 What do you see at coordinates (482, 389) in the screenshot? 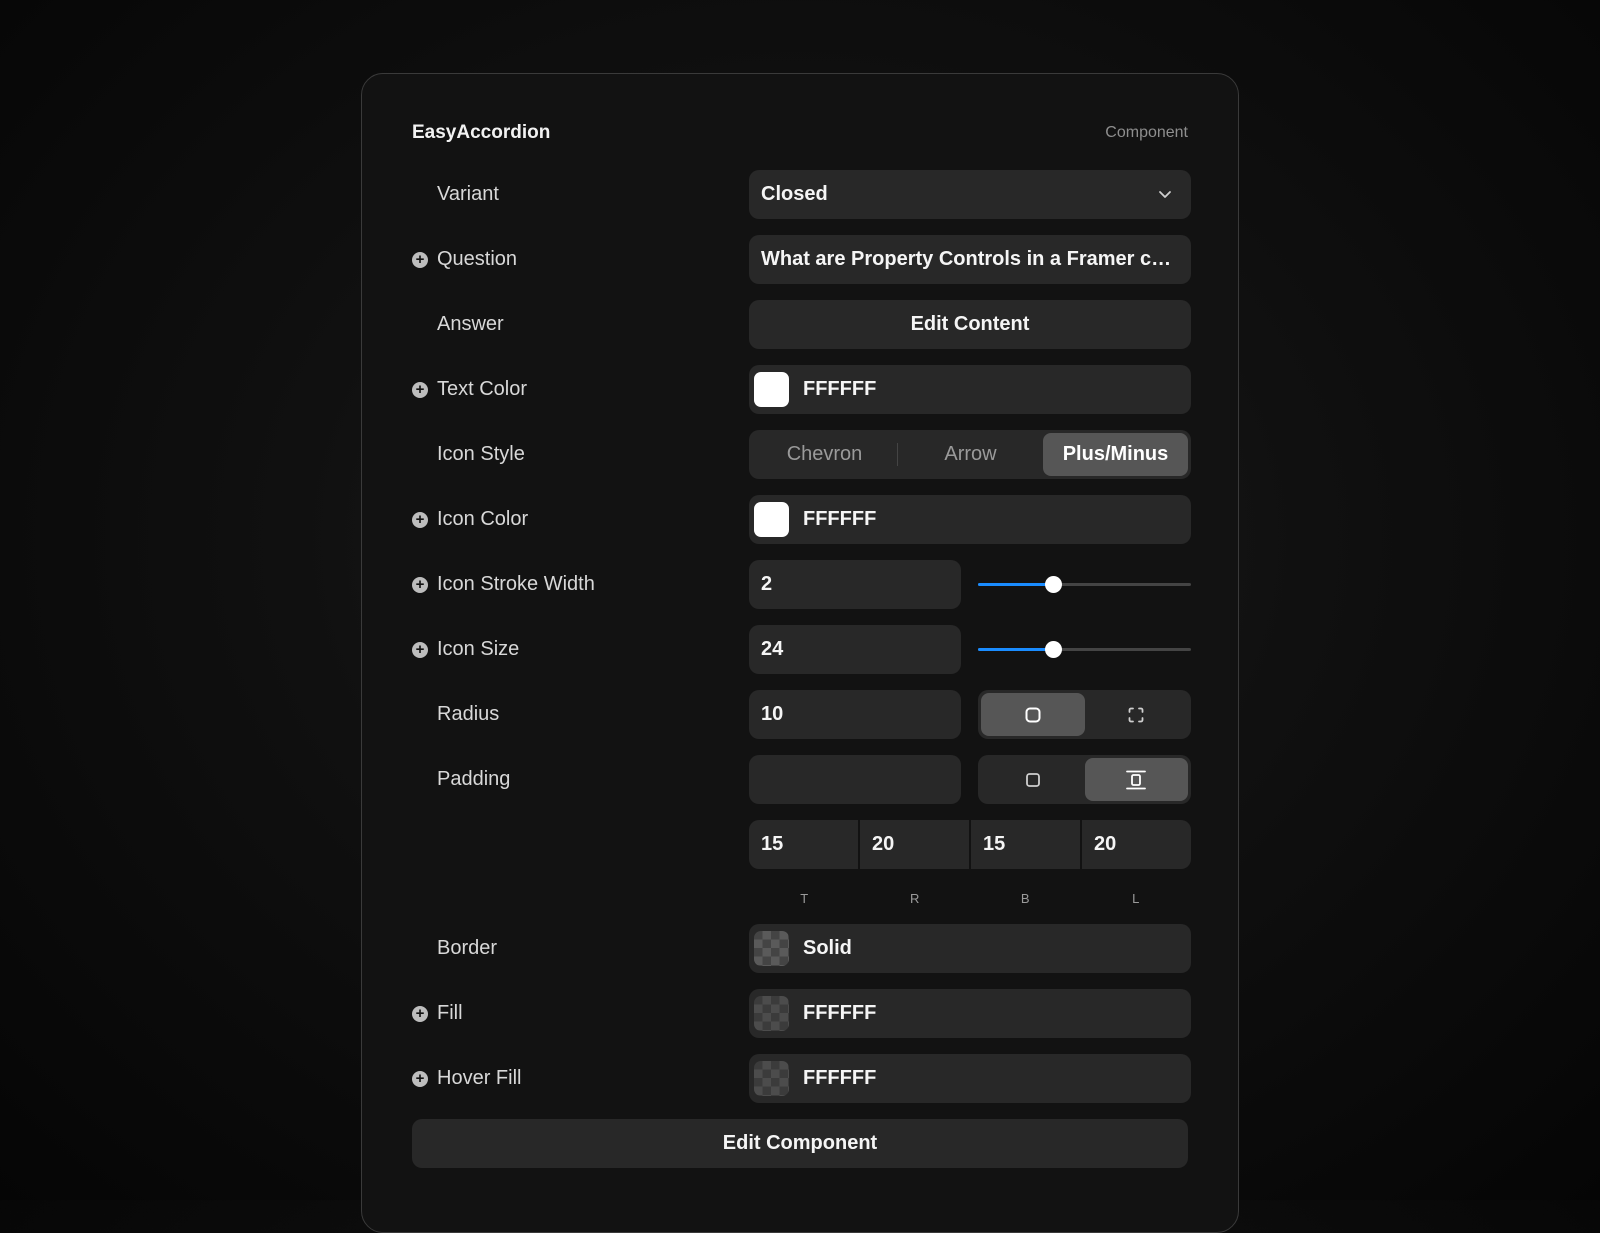
I see `text-color-label: Text Color` at bounding box center [482, 389].